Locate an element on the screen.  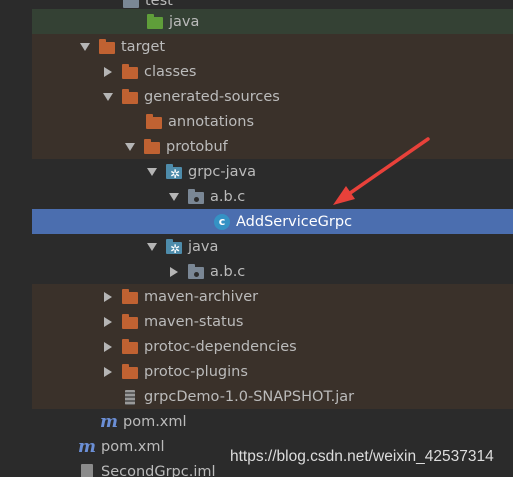
tree-row-snapshot-jar: grpcDemo-1.0-SNAPSHOT.jar is located at coordinates (256, 396).